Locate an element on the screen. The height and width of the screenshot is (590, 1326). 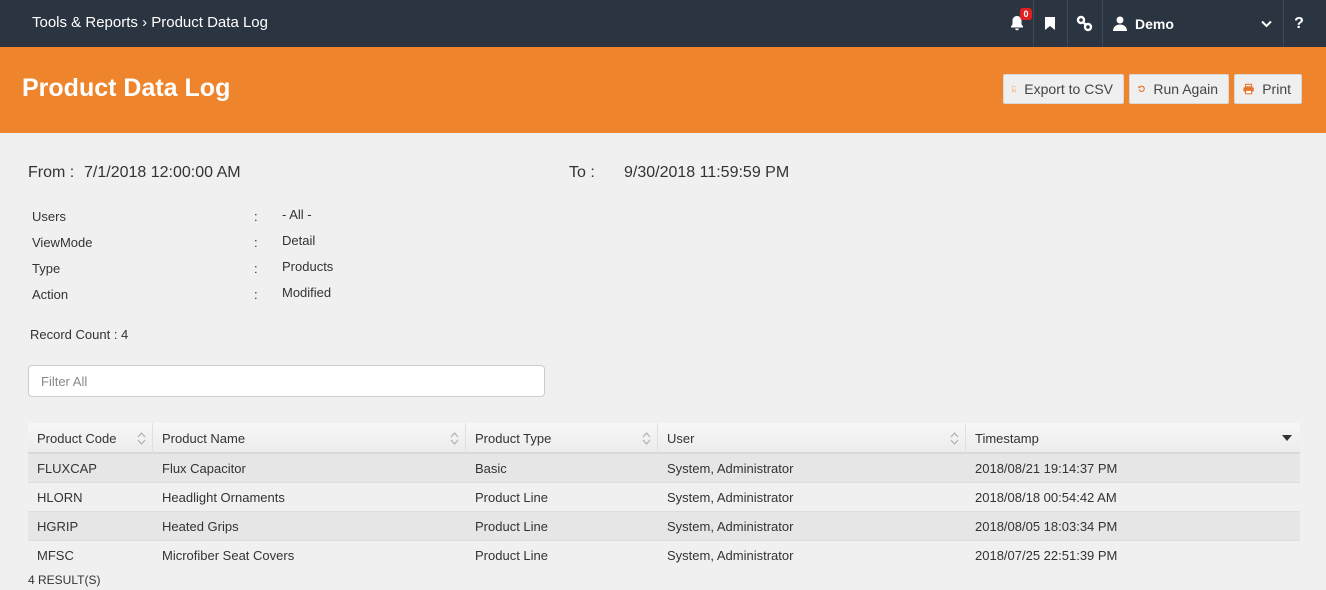
param-key: Type is located at coordinates (46, 268).